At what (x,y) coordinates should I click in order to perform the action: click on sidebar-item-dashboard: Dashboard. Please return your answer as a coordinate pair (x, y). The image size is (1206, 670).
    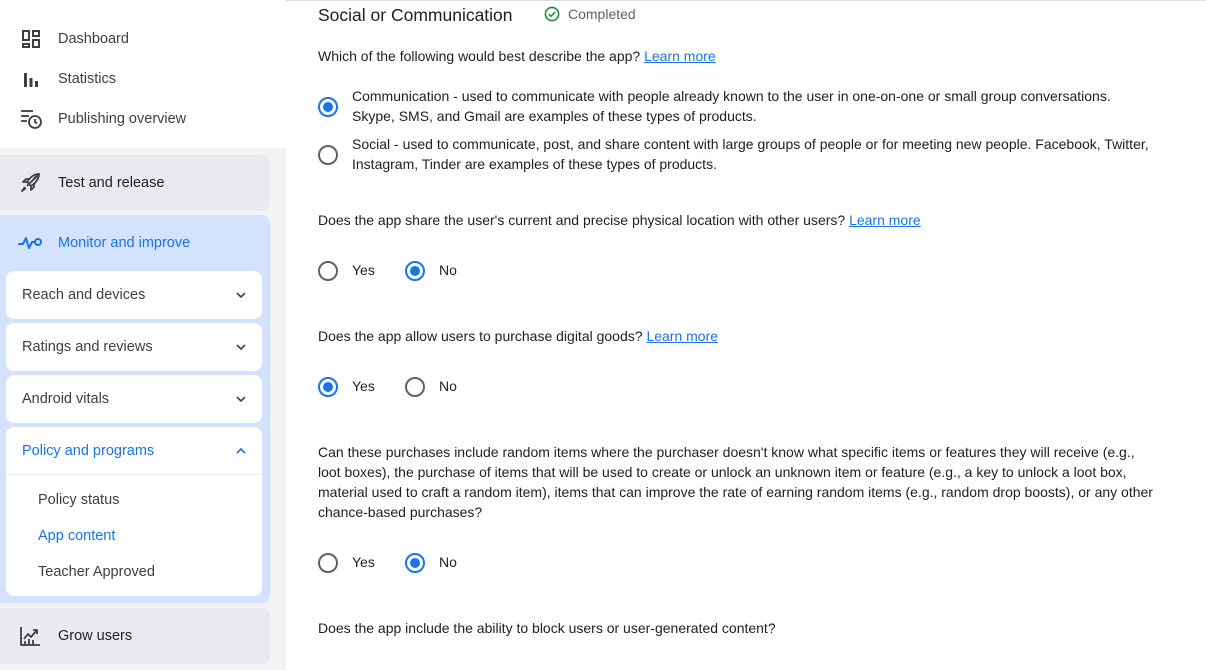
    Looking at the image, I should click on (135, 39).